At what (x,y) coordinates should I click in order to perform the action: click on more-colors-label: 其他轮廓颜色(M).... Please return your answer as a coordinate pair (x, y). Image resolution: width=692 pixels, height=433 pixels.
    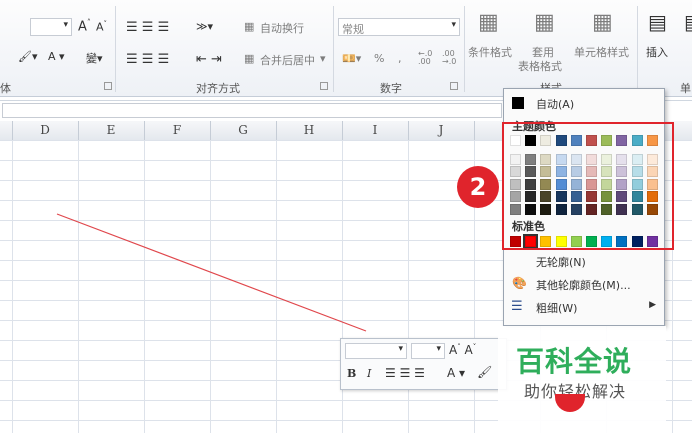
    Looking at the image, I should click on (583, 285).